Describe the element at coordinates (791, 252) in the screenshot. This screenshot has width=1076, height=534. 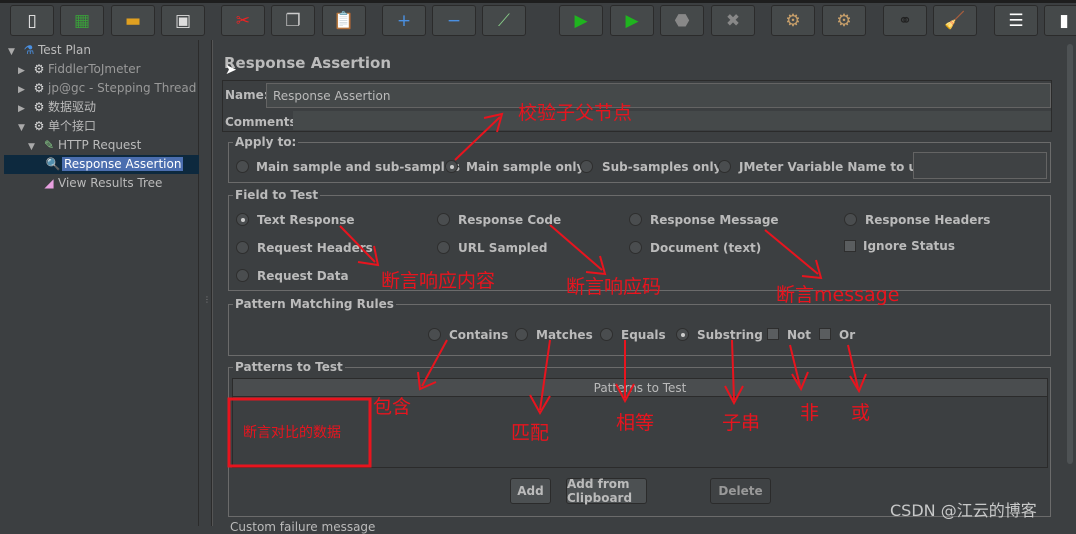
I see `arrow-response-message` at that location.